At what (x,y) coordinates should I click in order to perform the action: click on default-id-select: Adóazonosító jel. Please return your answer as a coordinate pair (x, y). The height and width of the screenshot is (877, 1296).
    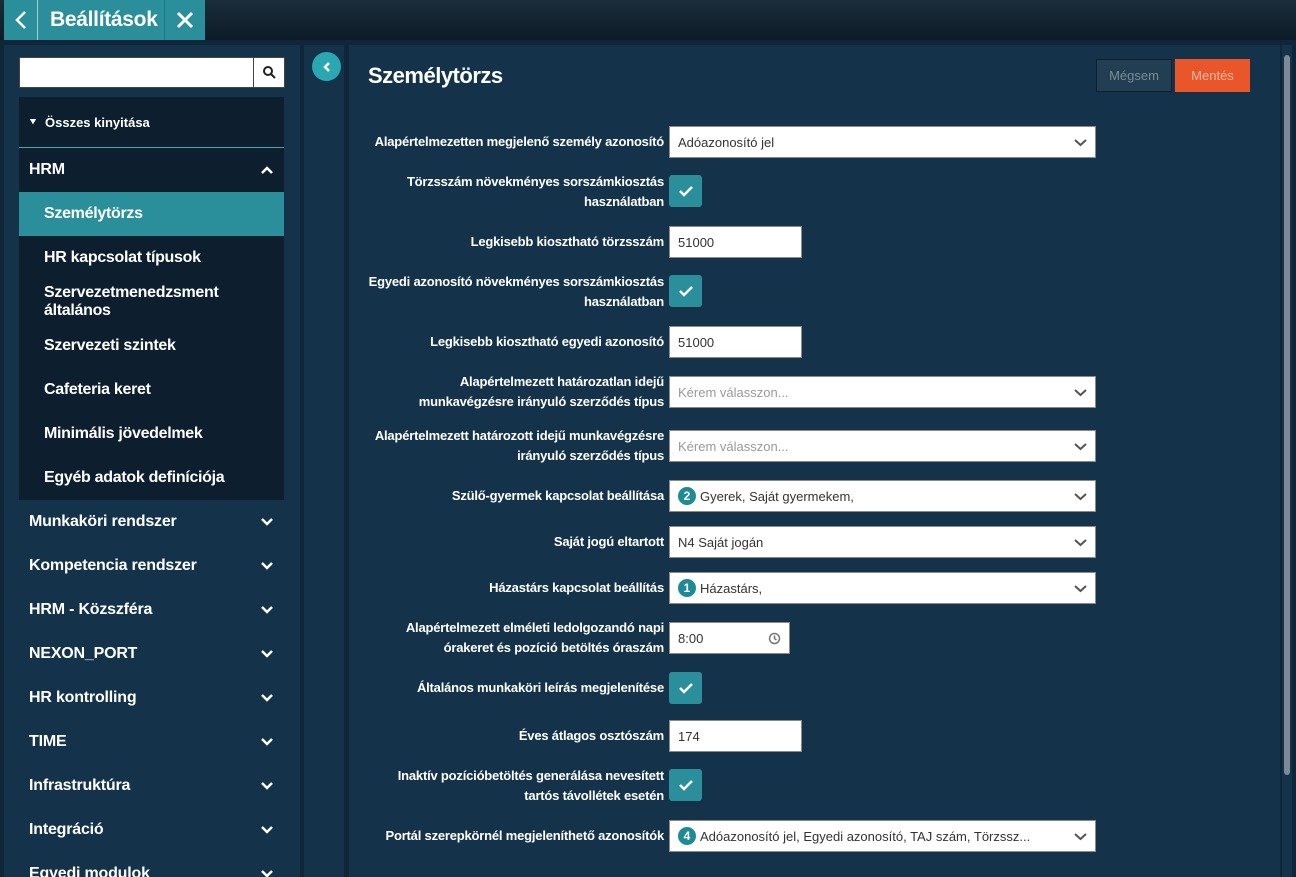
    Looking at the image, I should click on (882, 142).